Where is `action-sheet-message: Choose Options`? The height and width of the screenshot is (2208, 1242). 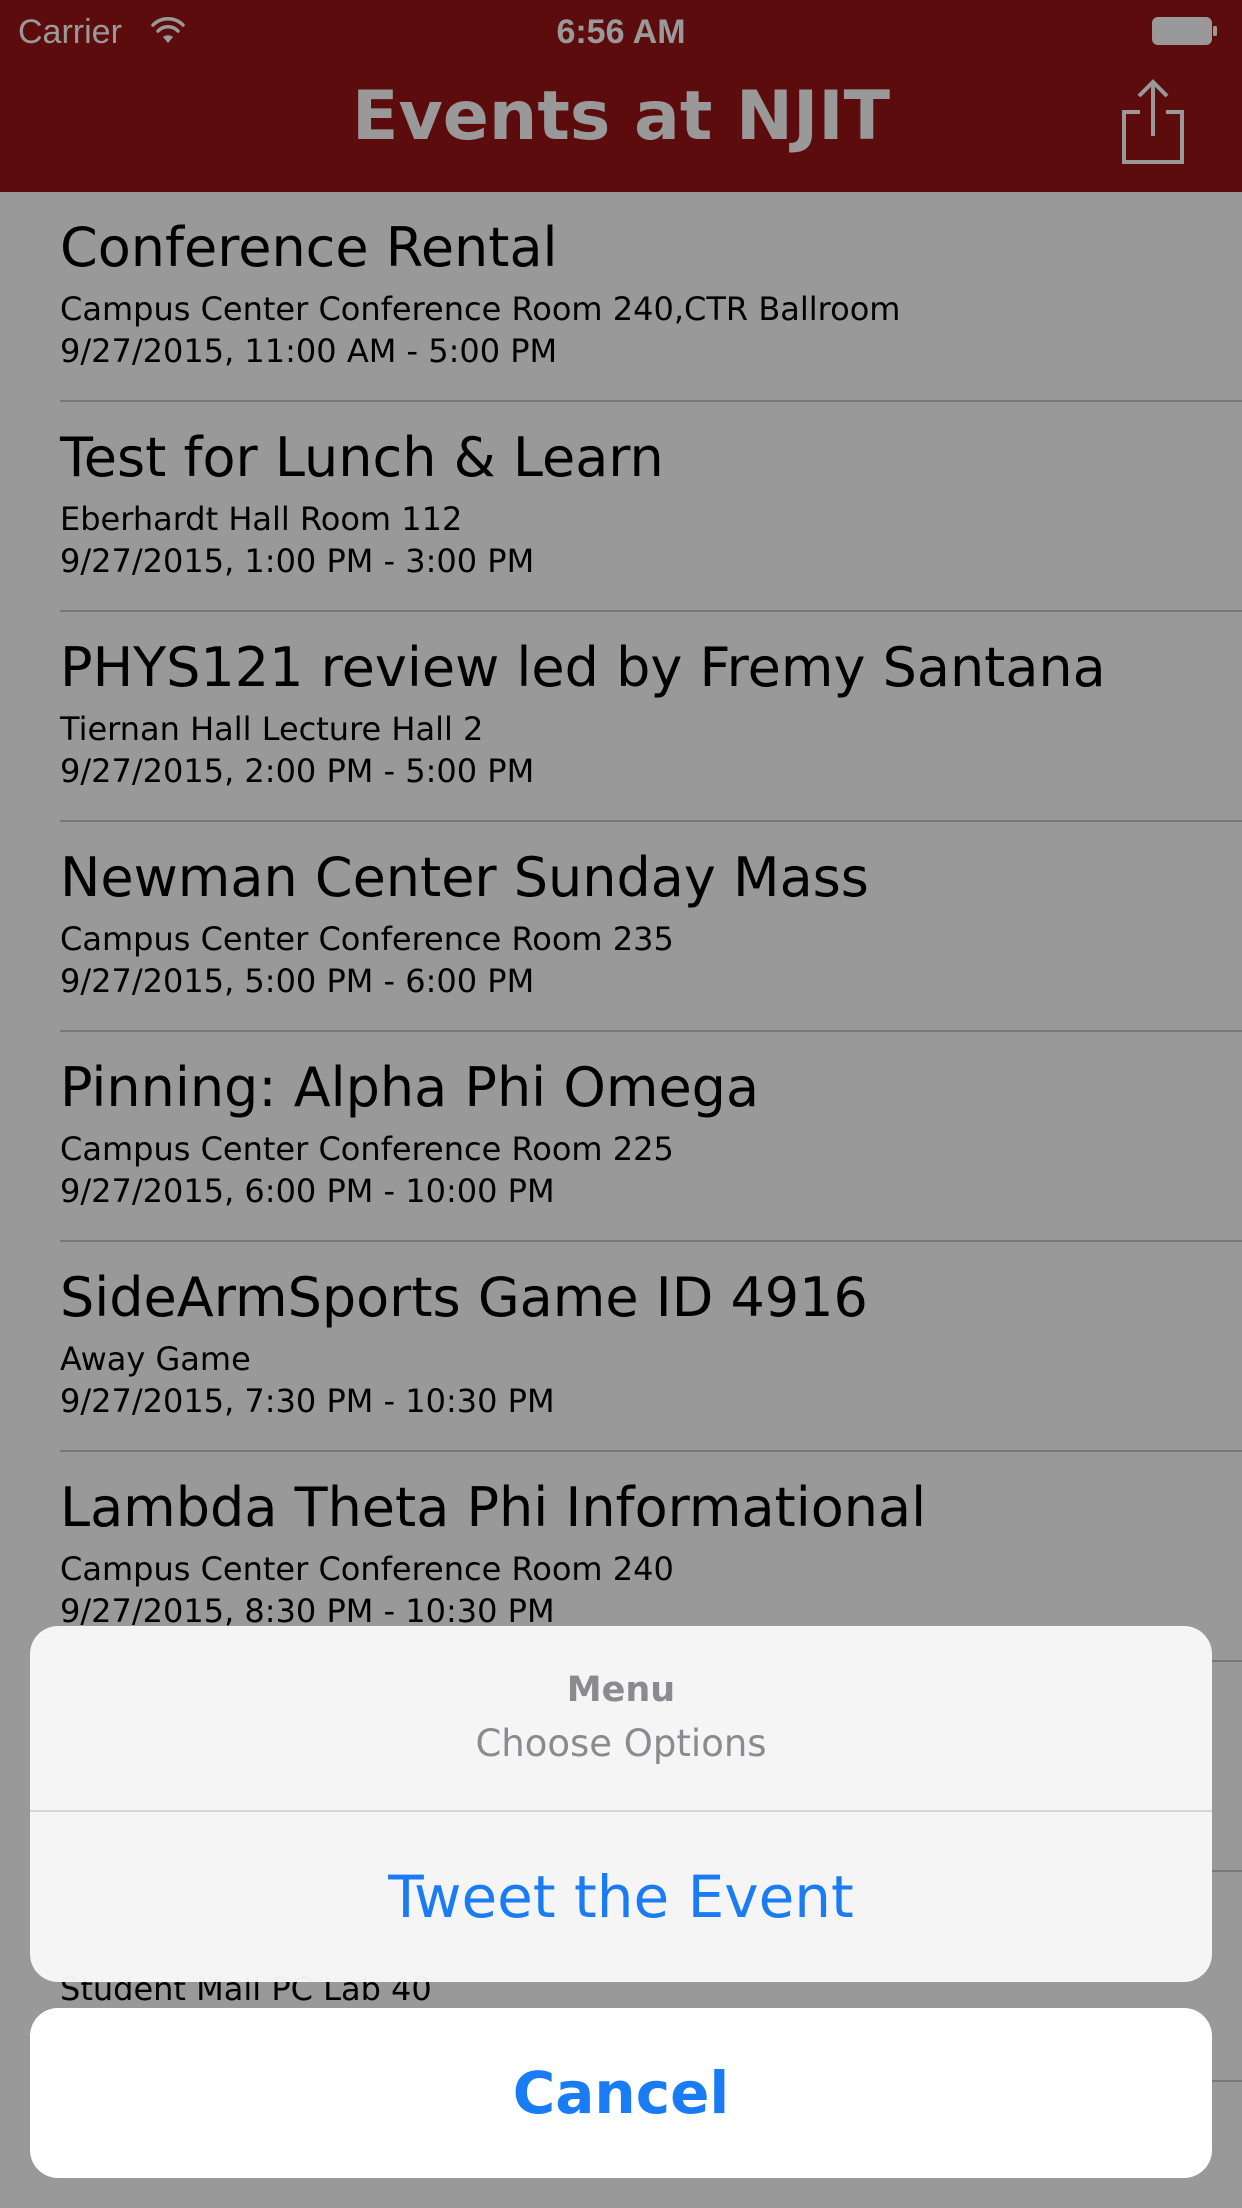 action-sheet-message: Choose Options is located at coordinates (621, 1743).